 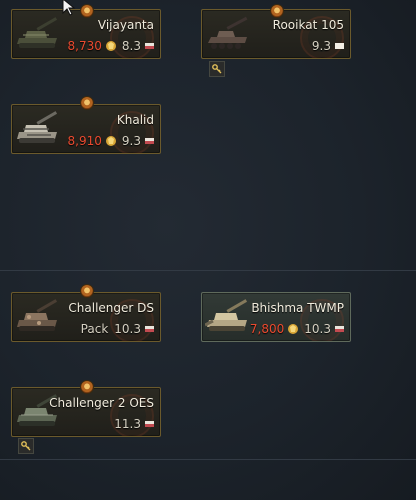 What do you see at coordinates (276, 317) in the screenshot?
I see `vehicle-card-bhishma-twmp: Bhishma TWMP 7,800 10.3` at bounding box center [276, 317].